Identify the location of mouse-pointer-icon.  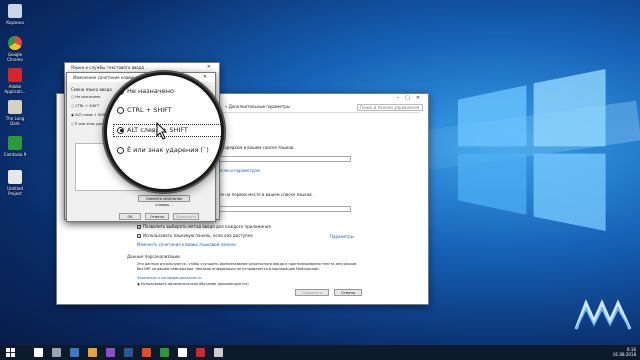
(162, 131).